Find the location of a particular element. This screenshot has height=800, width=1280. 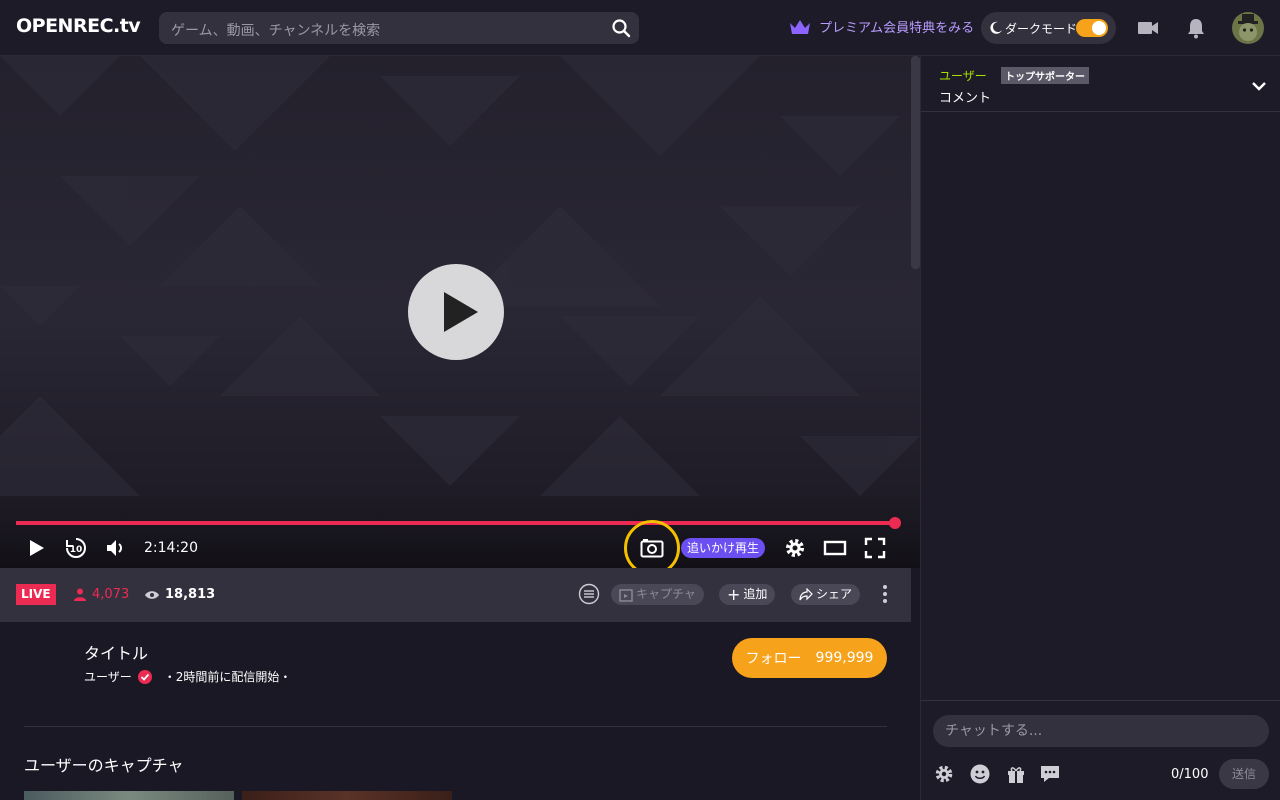

eye-icon is located at coordinates (152, 594).